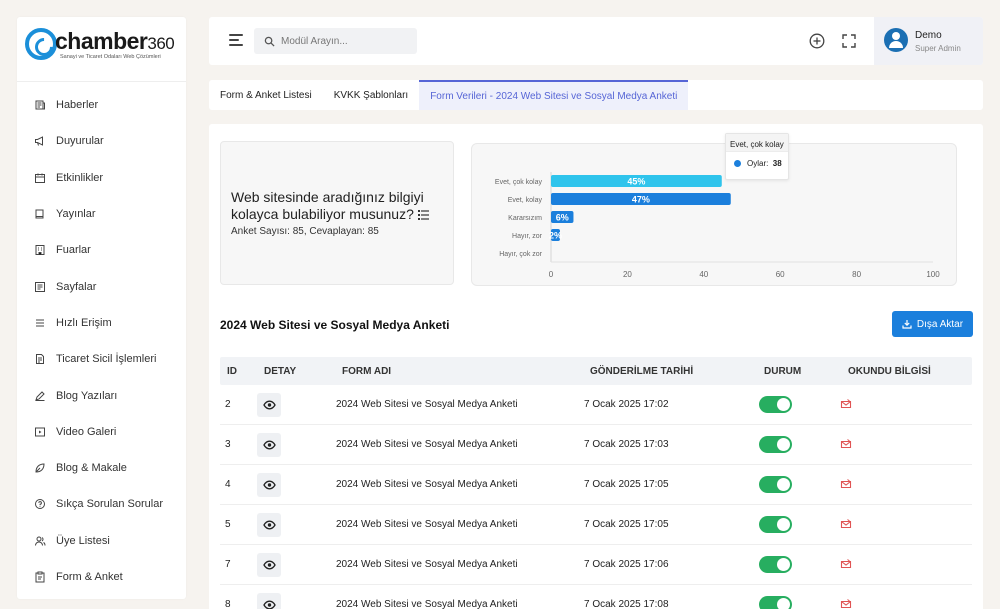 This screenshot has height=609, width=1000. I want to click on sidebar-item-h-zl-eri-im: Hızlı Erişim, so click(101, 323).